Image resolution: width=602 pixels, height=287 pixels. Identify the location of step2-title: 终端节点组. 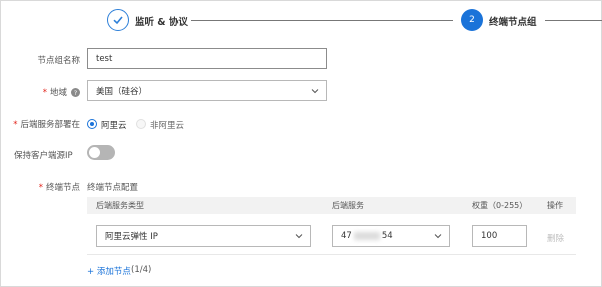
(513, 22).